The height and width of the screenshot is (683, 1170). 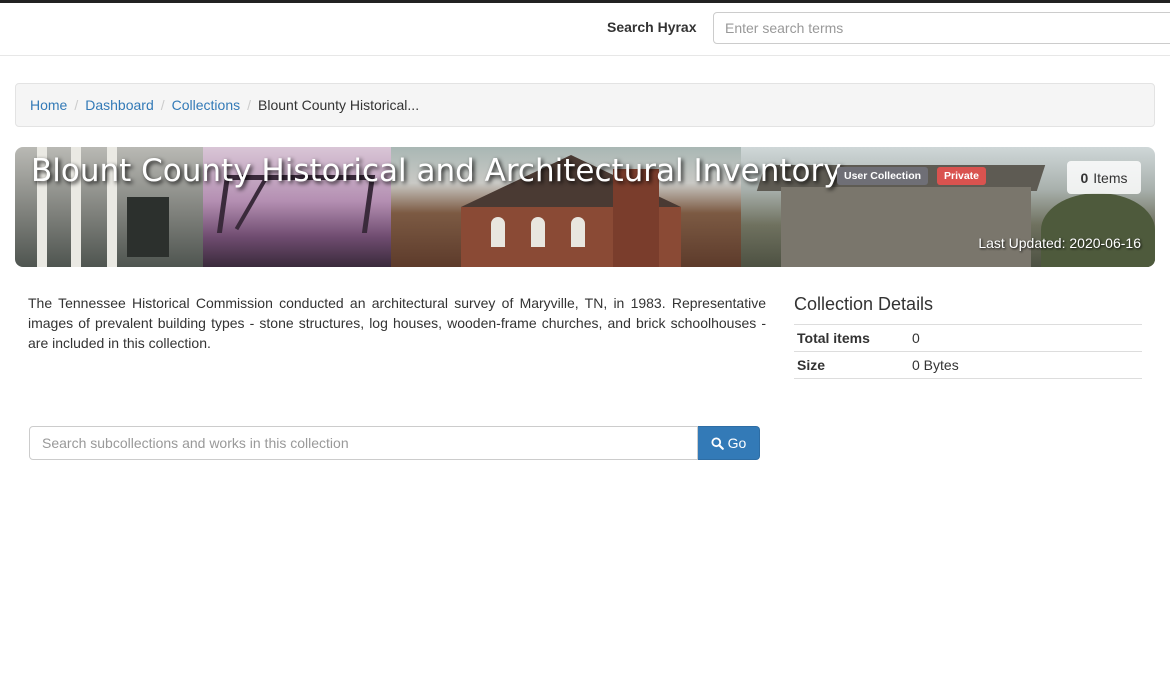 I want to click on search-input, so click(x=941, y=28).